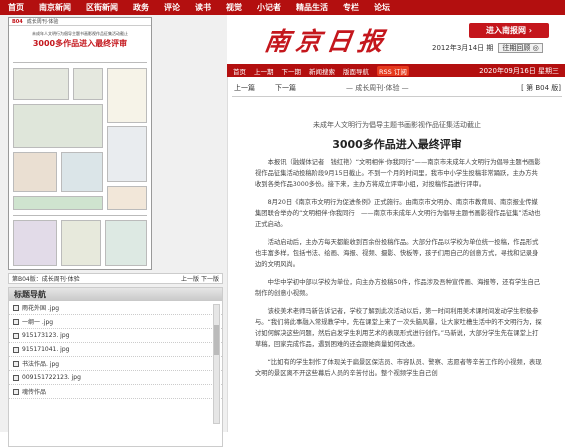 Image resolution: width=565 pixels, height=447 pixels. What do you see at coordinates (115, 336) in the screenshot?
I see `list-item: 915173123. jpg` at bounding box center [115, 336].